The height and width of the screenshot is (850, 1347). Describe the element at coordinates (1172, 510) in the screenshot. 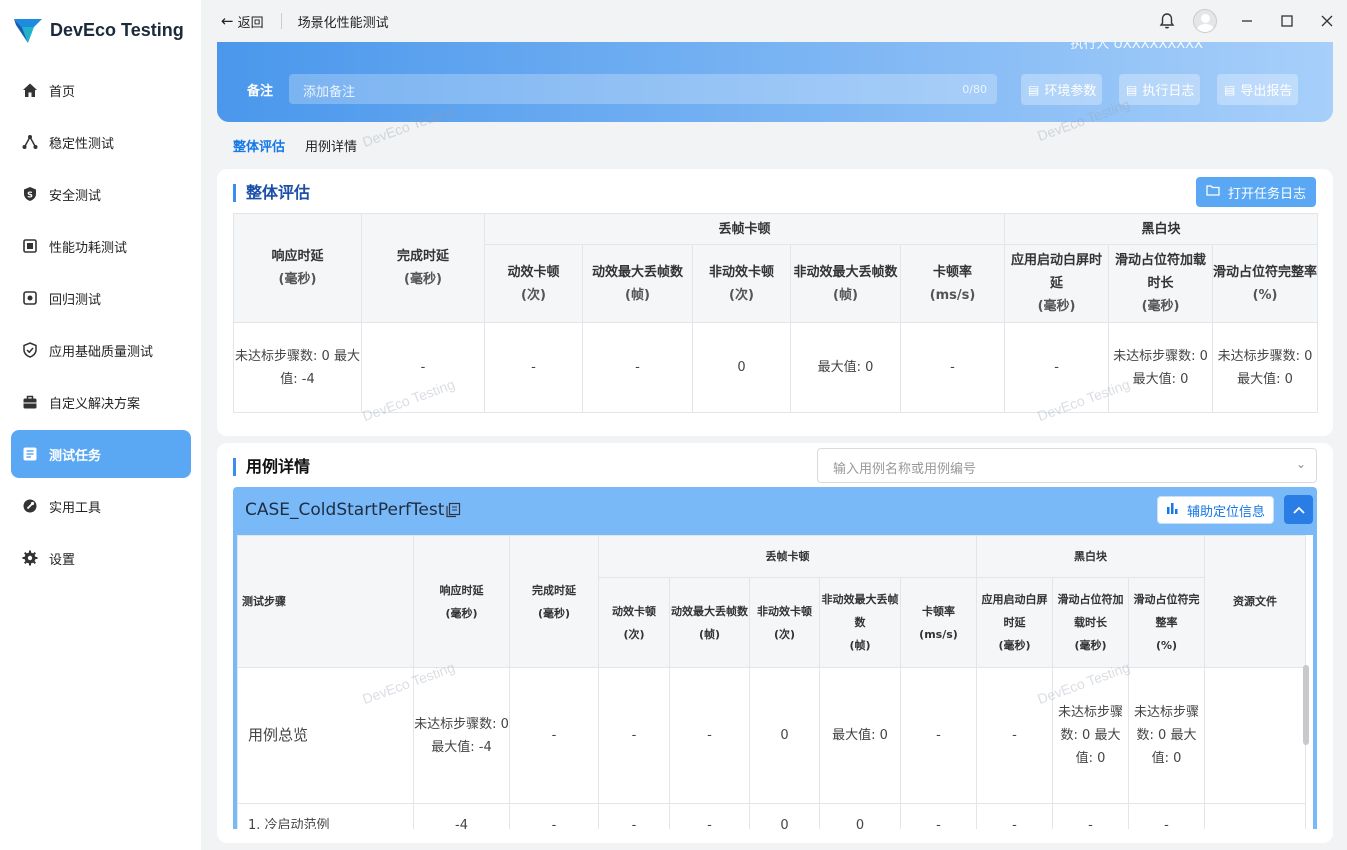

I see `bar-chart-icon` at that location.